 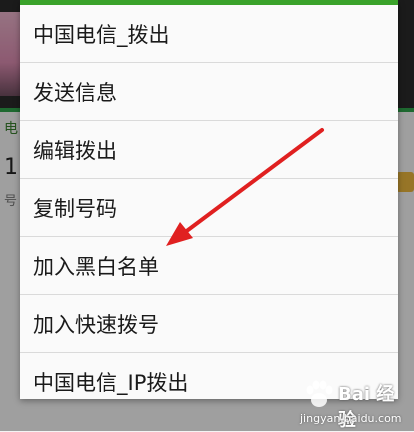 I want to click on menu-item-add-speed-dial: 加入快速拨号, so click(x=209, y=324).